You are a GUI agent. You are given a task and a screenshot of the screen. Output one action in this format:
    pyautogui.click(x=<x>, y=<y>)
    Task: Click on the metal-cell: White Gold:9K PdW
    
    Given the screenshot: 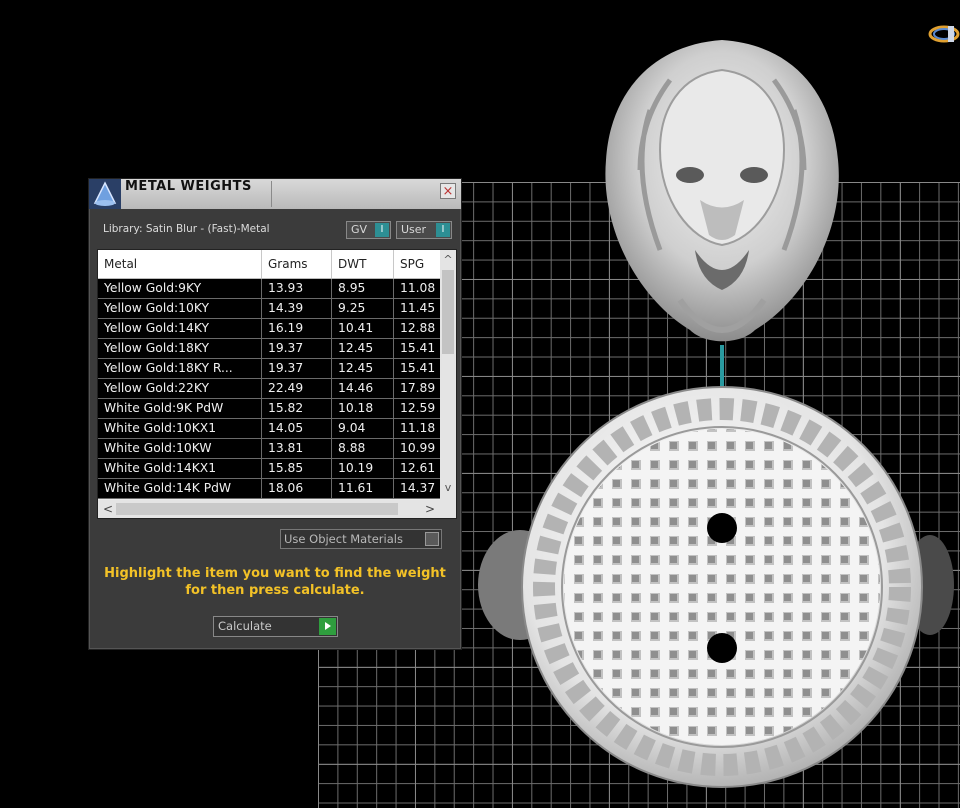 What is the action you would take?
    pyautogui.click(x=180, y=408)
    